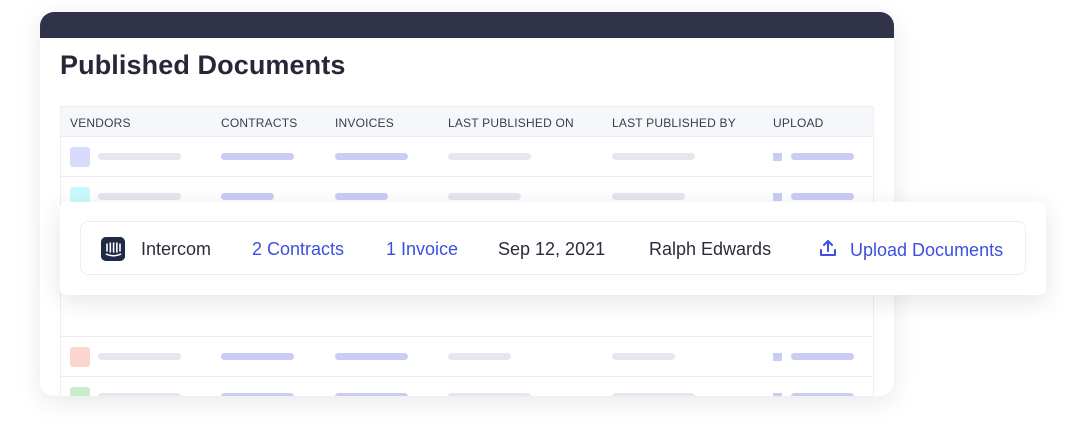  I want to click on upload-documents-label: Upload Documents, so click(927, 250).